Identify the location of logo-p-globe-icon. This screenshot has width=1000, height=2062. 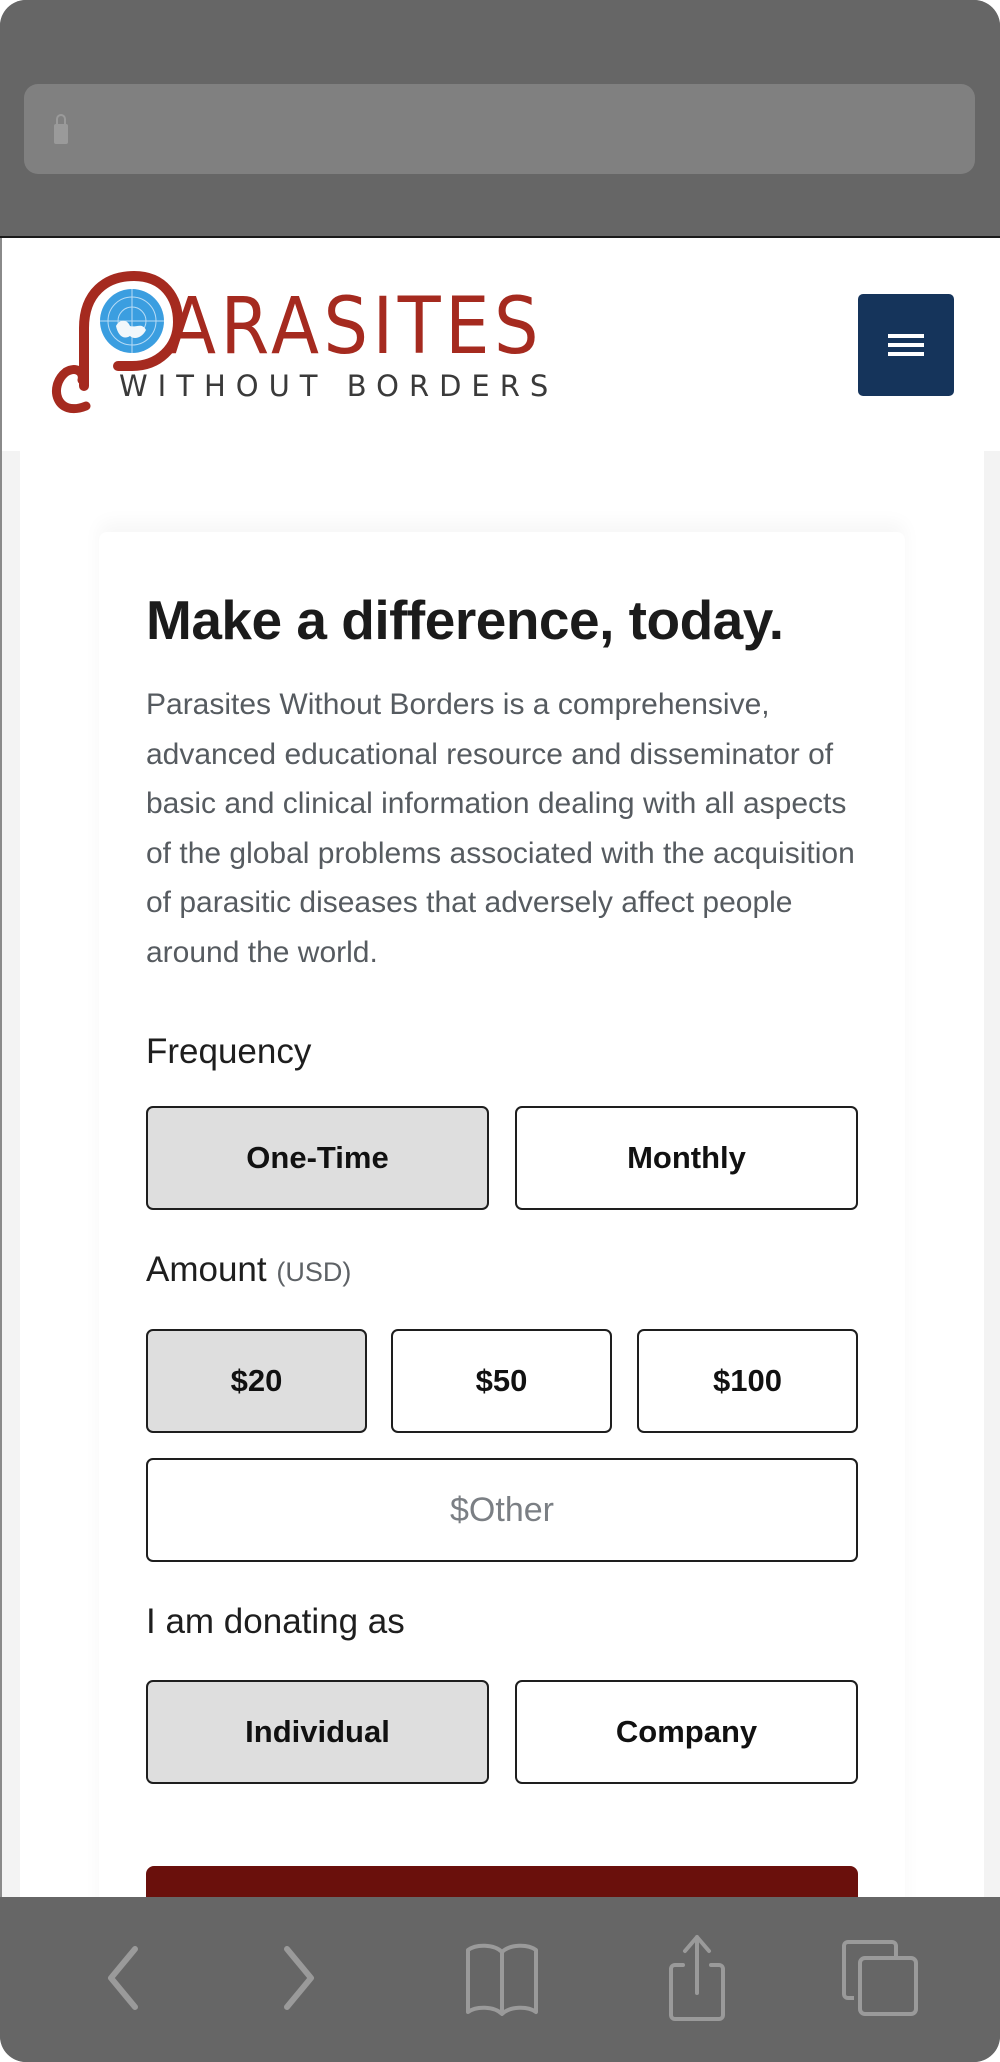
(118, 341).